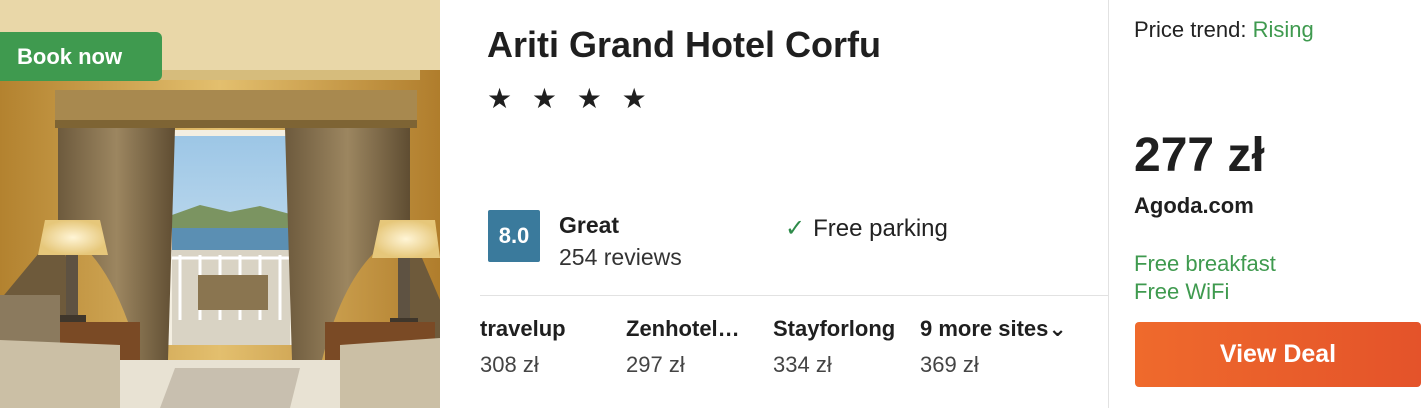  Describe the element at coordinates (1283, 29) in the screenshot. I see `price-trend-value: Rising` at that location.